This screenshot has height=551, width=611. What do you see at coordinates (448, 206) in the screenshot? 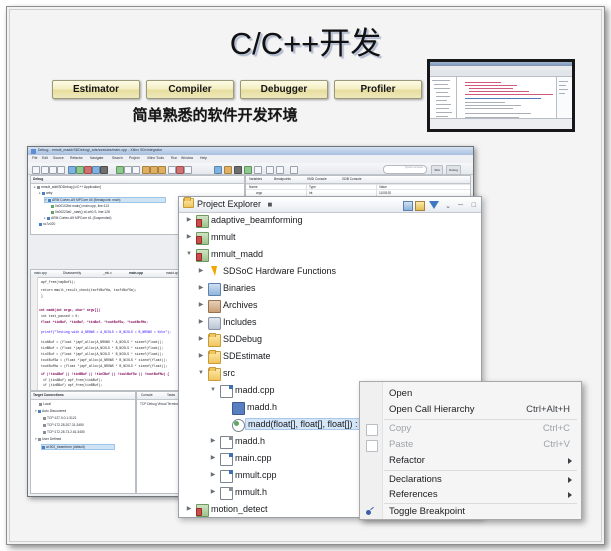
I see `view-menu-icon: ⌄` at bounding box center [448, 206].